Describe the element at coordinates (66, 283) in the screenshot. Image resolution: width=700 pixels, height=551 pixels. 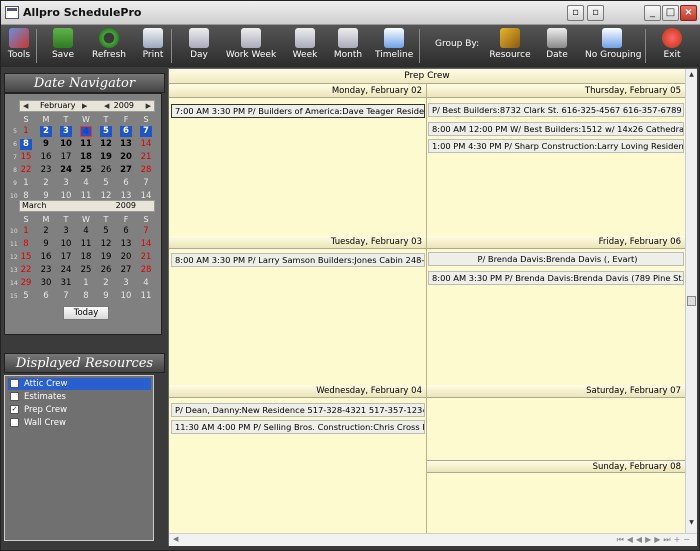
I see `calendar-day: 31` at that location.